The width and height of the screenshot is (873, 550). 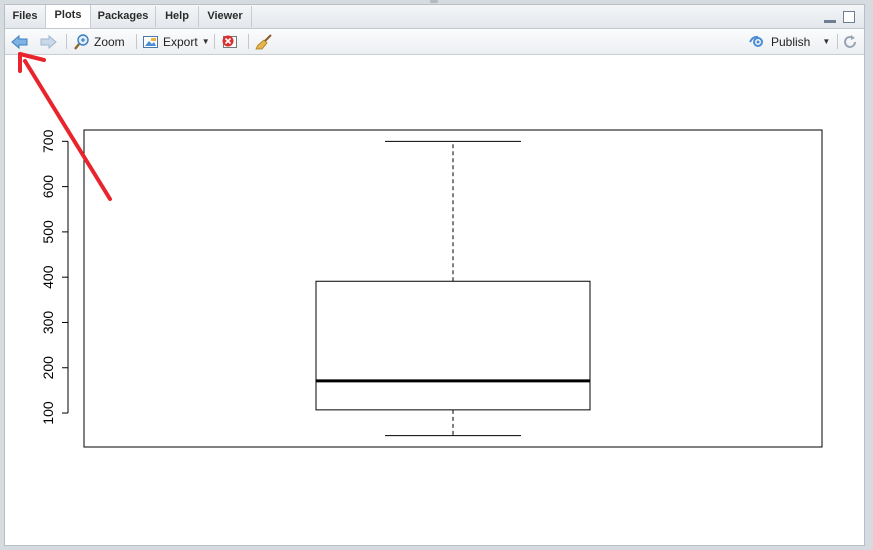 What do you see at coordinates (177, 16) in the screenshot?
I see `tab-help: Help` at bounding box center [177, 16].